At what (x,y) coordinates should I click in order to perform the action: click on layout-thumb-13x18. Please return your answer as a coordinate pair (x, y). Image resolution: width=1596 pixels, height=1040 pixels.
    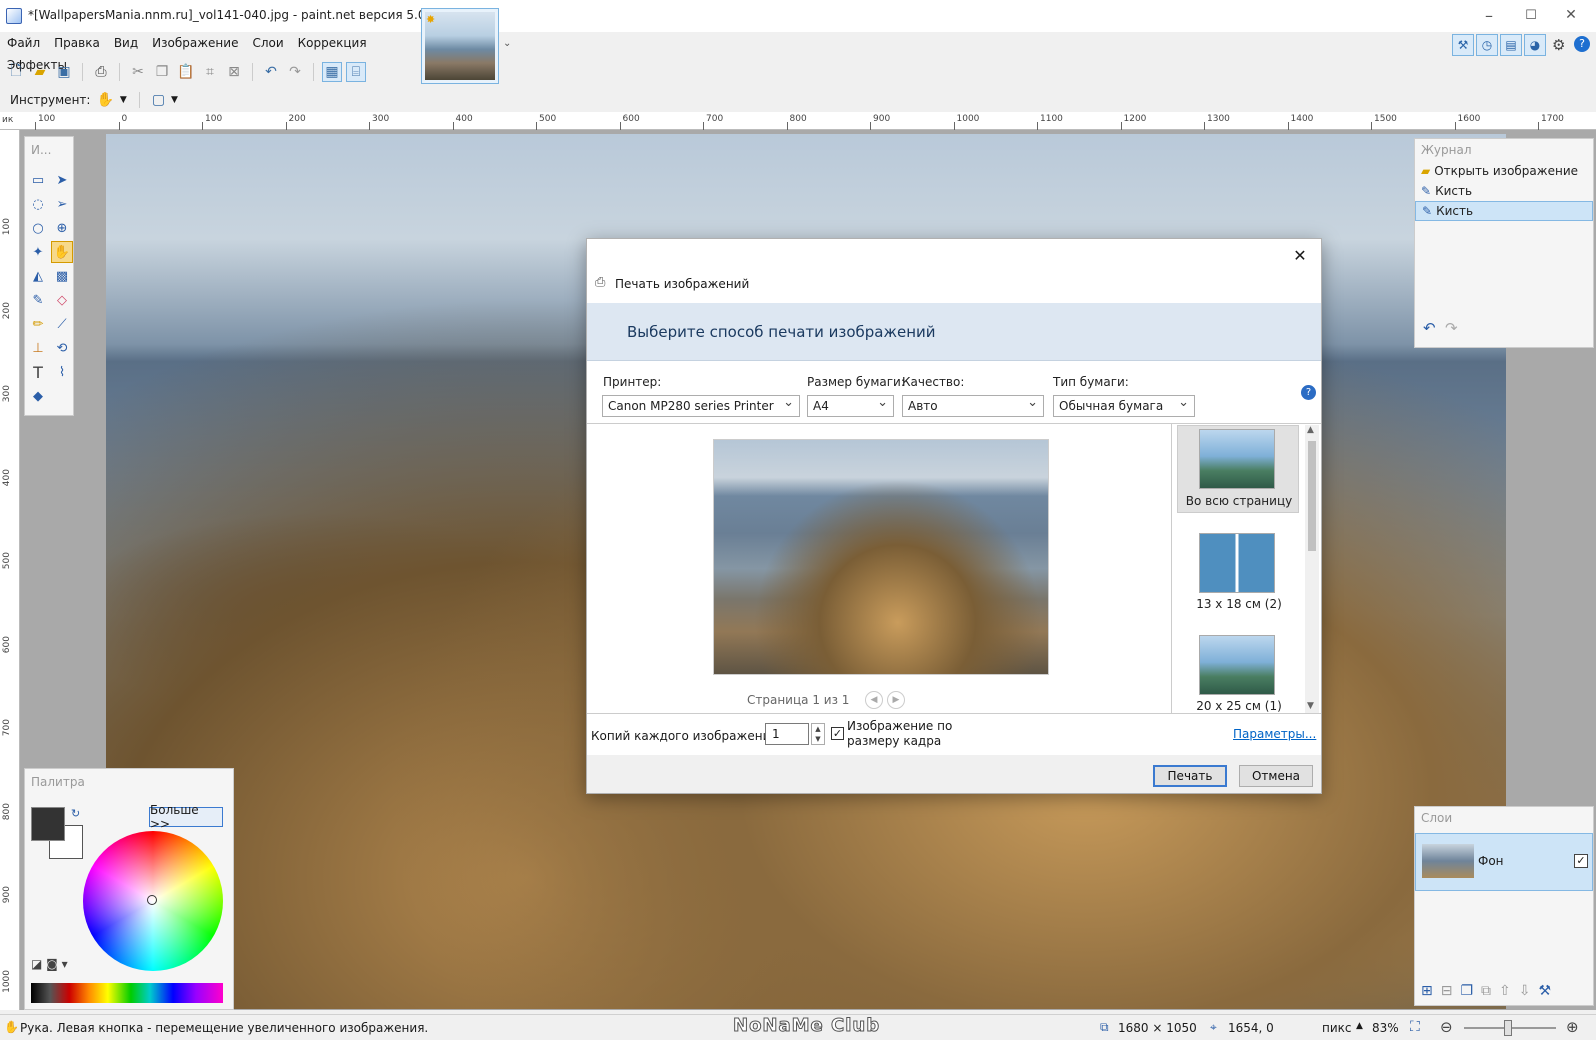
    Looking at the image, I should click on (1237, 563).